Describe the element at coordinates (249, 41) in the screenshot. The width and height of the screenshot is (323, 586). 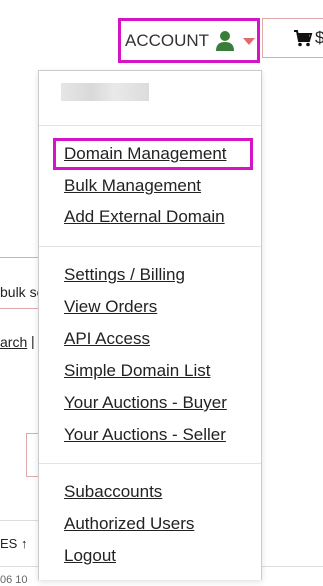
I see `caret-down-icon` at that location.